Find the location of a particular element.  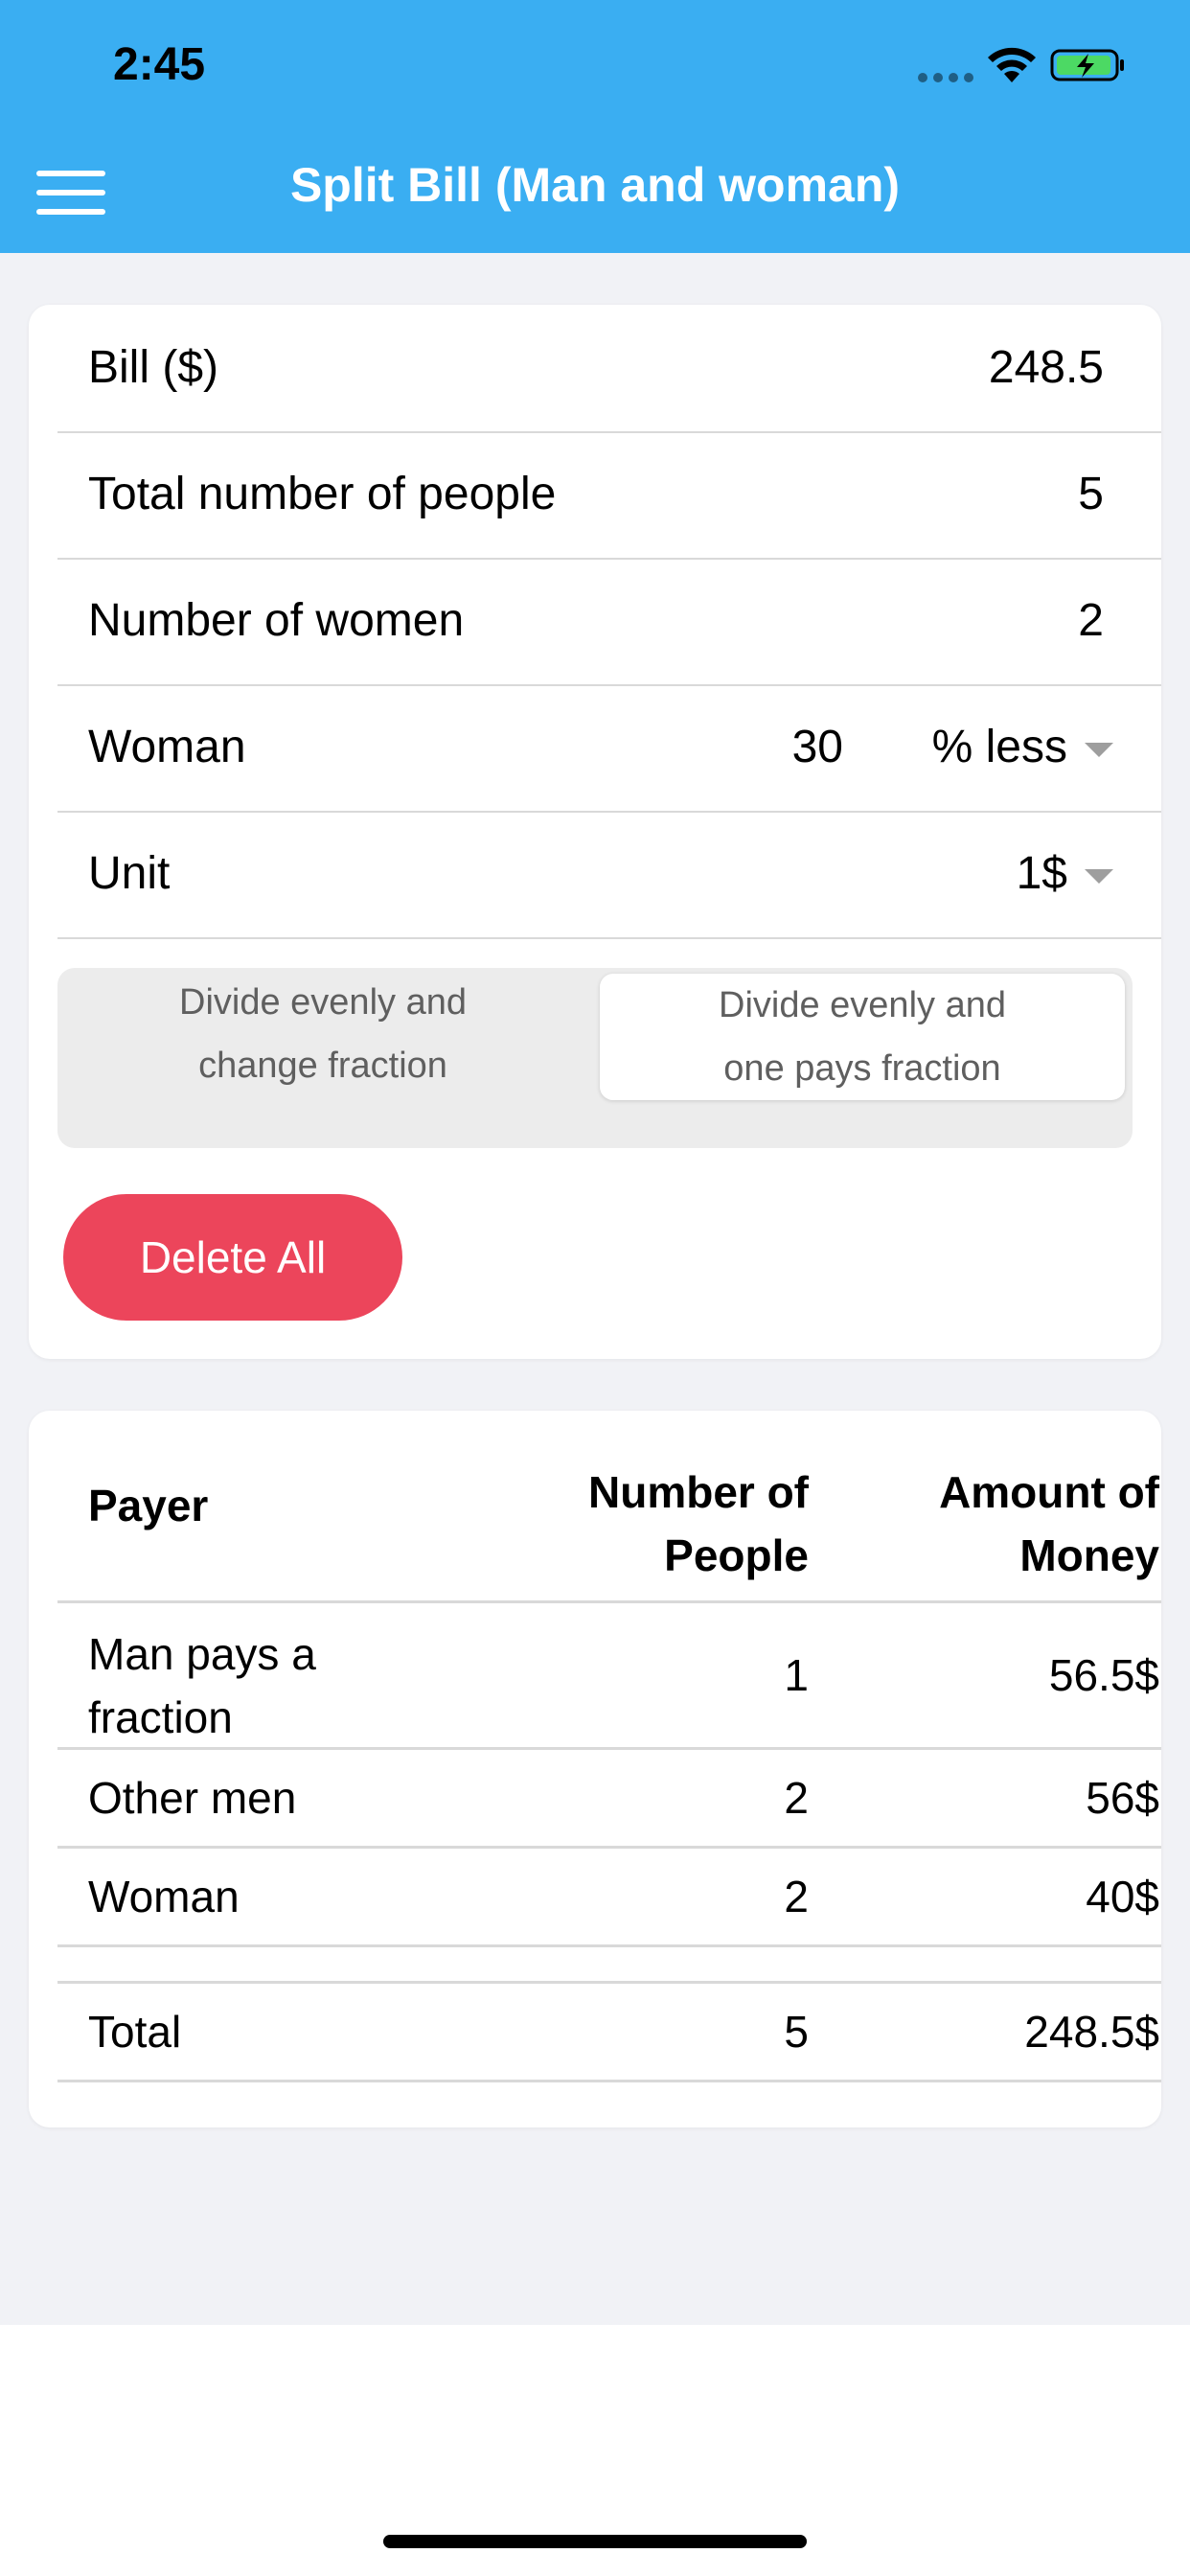

women-label: Number of women is located at coordinates (277, 620).